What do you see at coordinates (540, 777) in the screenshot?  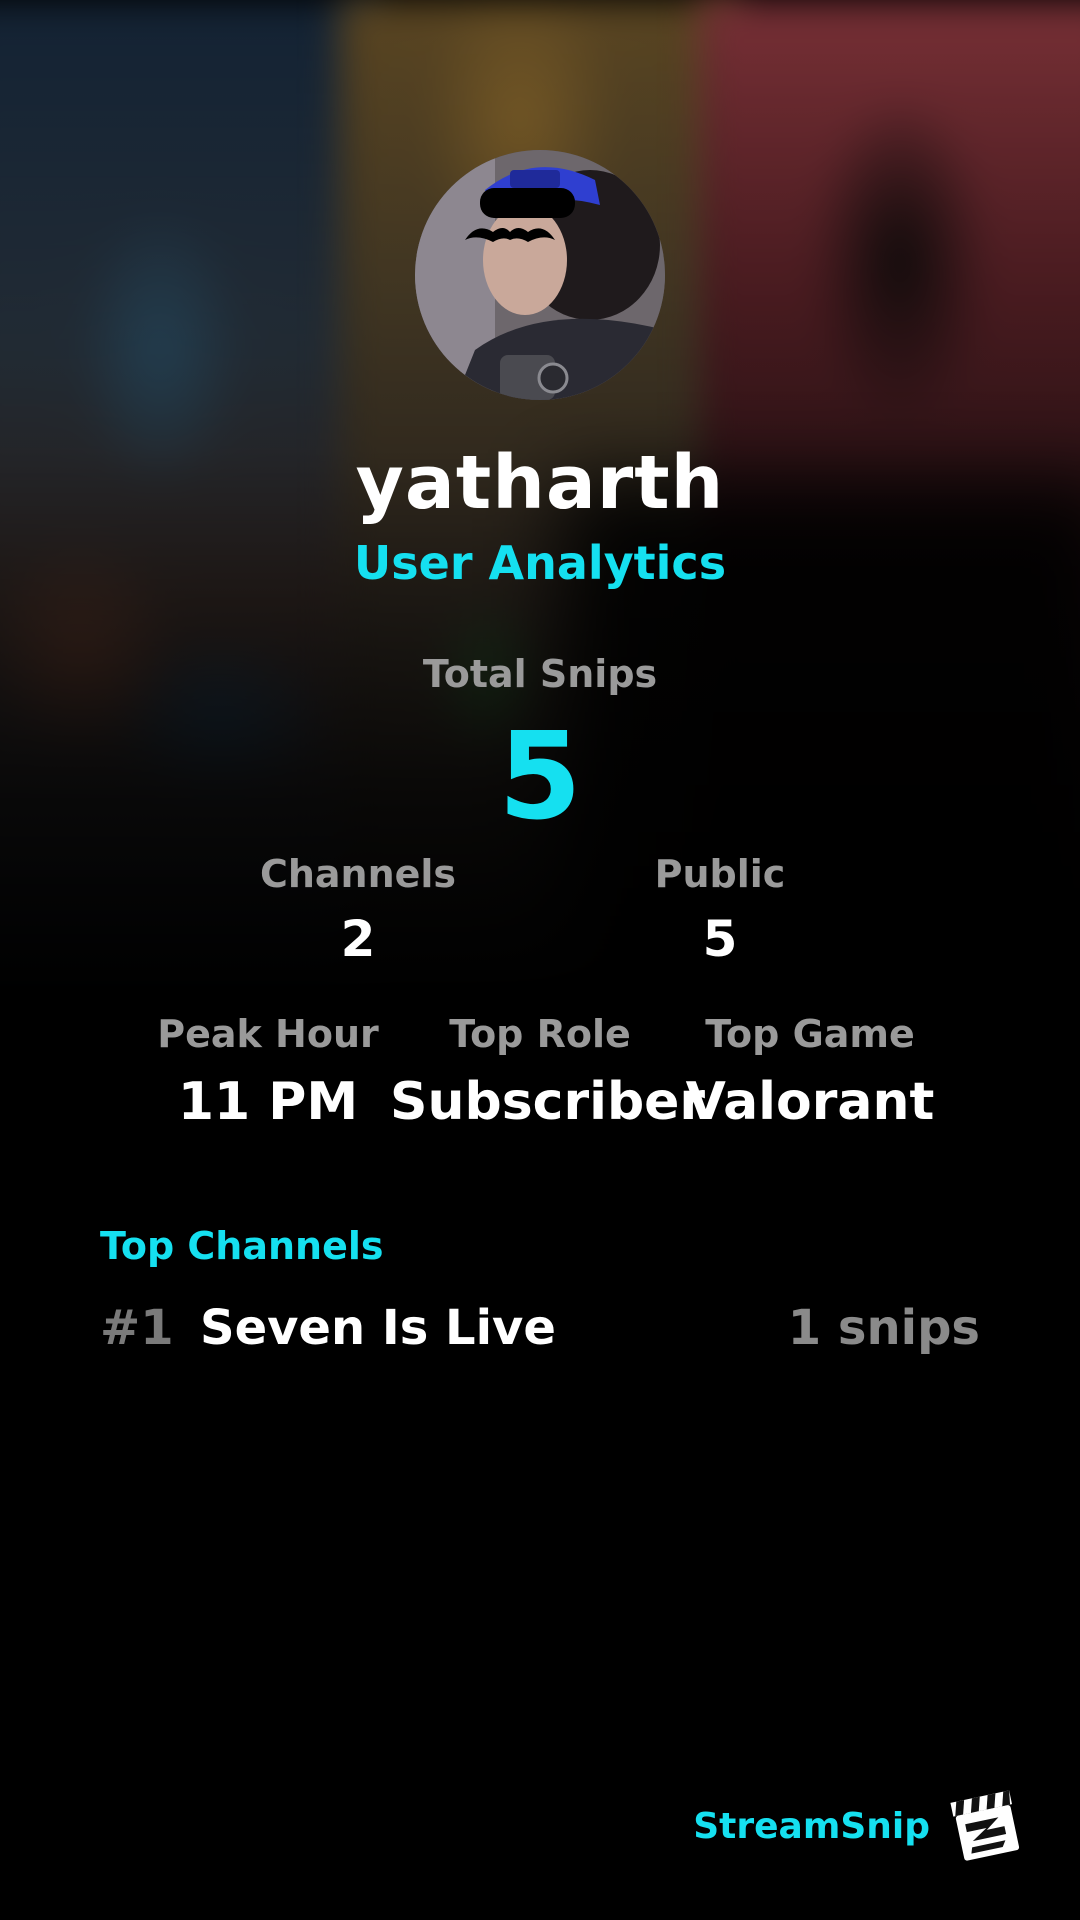 I see `total-snips-value: 5` at bounding box center [540, 777].